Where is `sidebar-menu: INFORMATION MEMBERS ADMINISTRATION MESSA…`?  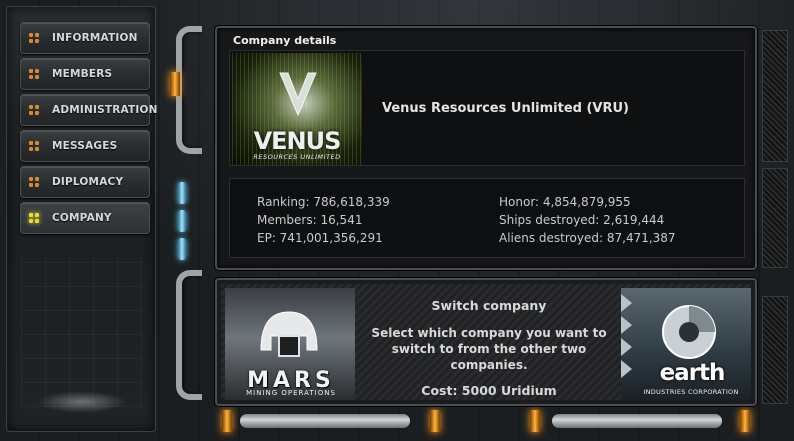 sidebar-menu: INFORMATION MEMBERS ADMINISTRATION MESSA… is located at coordinates (88, 130).